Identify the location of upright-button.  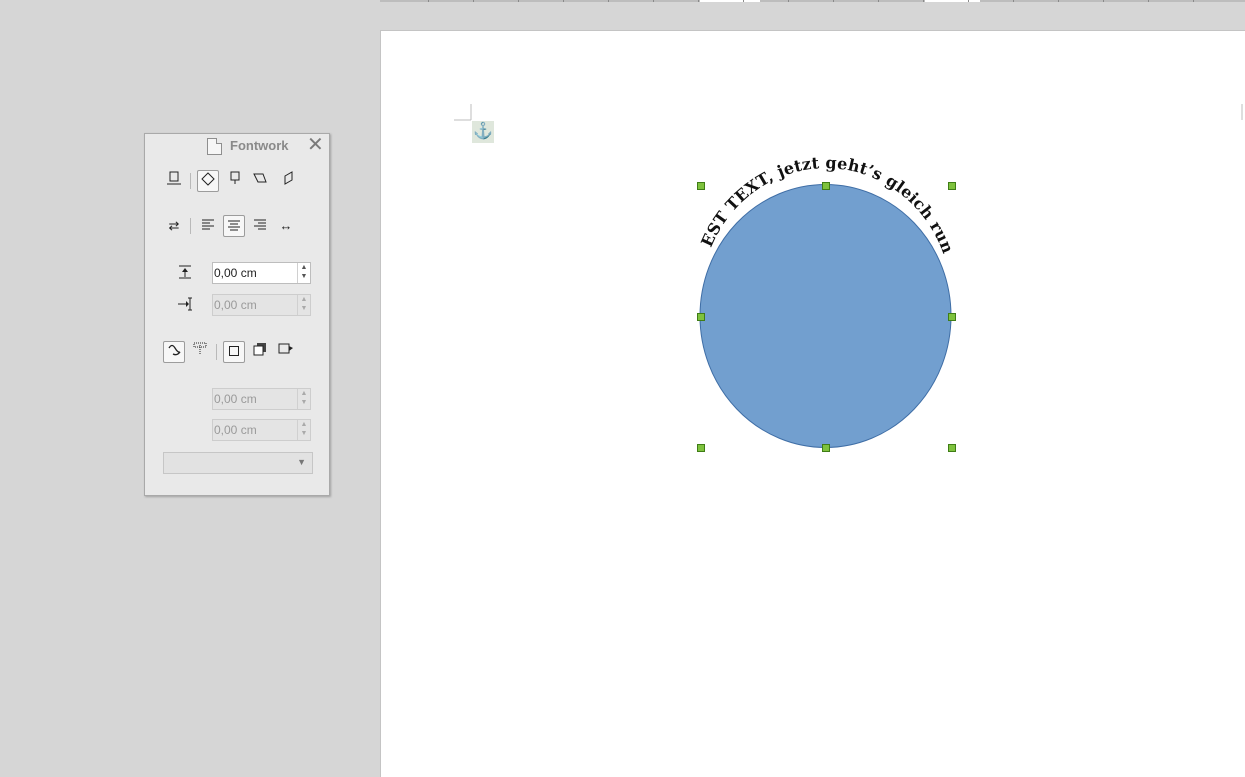
(236, 181).